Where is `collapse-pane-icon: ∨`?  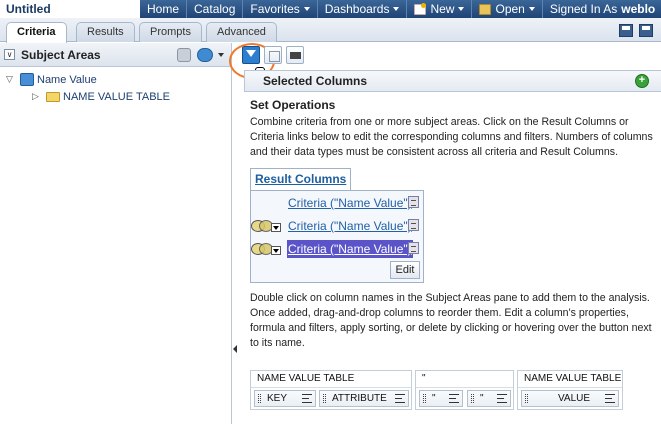 collapse-pane-icon: ∨ is located at coordinates (9, 54).